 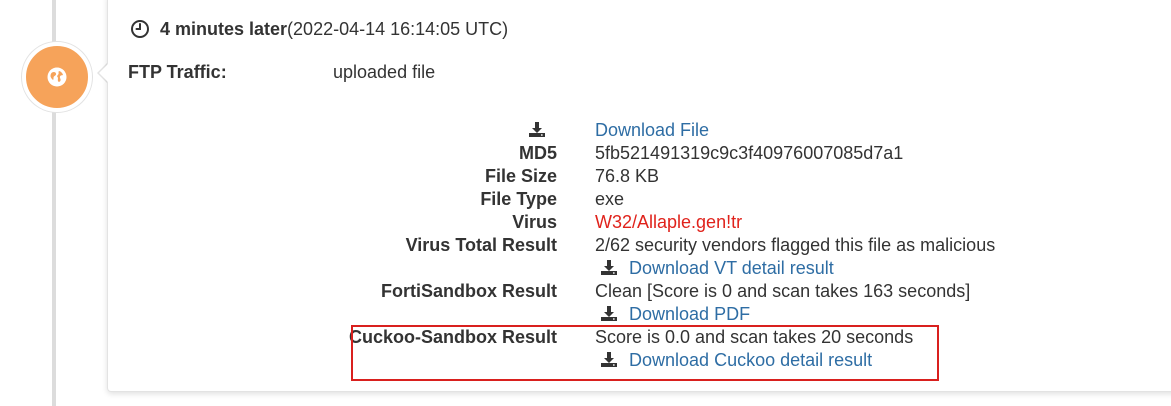 I want to click on traffic-label: FTP Traffic:, so click(x=177, y=72).